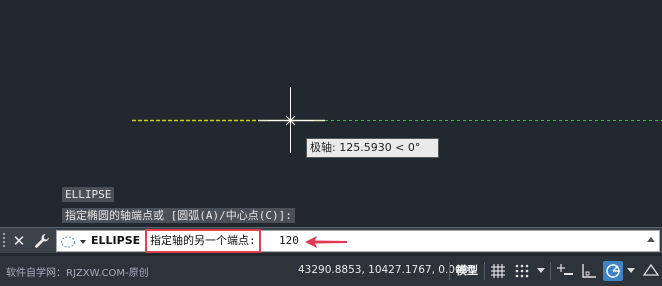 Image resolution: width=662 pixels, height=286 pixels. Describe the element at coordinates (589, 271) in the screenshot. I see `ortho-mode-icon` at that location.